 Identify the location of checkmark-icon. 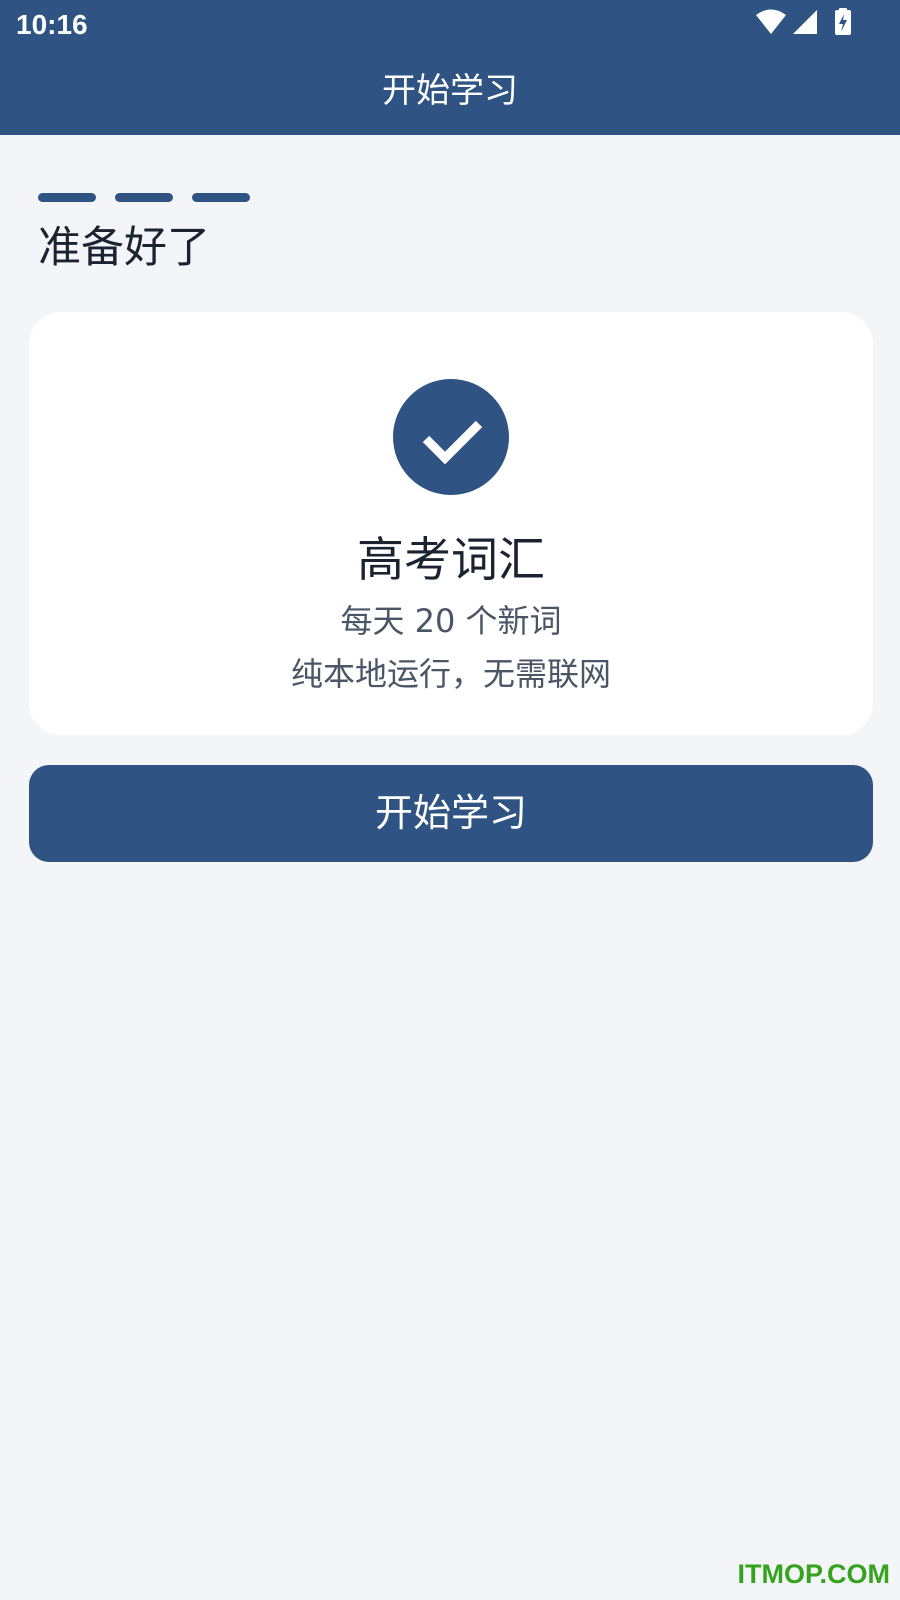
(451, 437).